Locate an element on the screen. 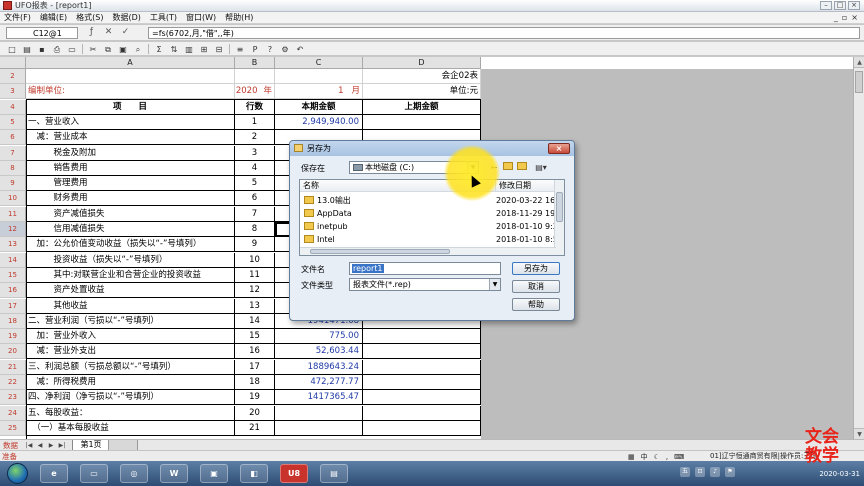  row-header: 25 is located at coordinates (13, 428).